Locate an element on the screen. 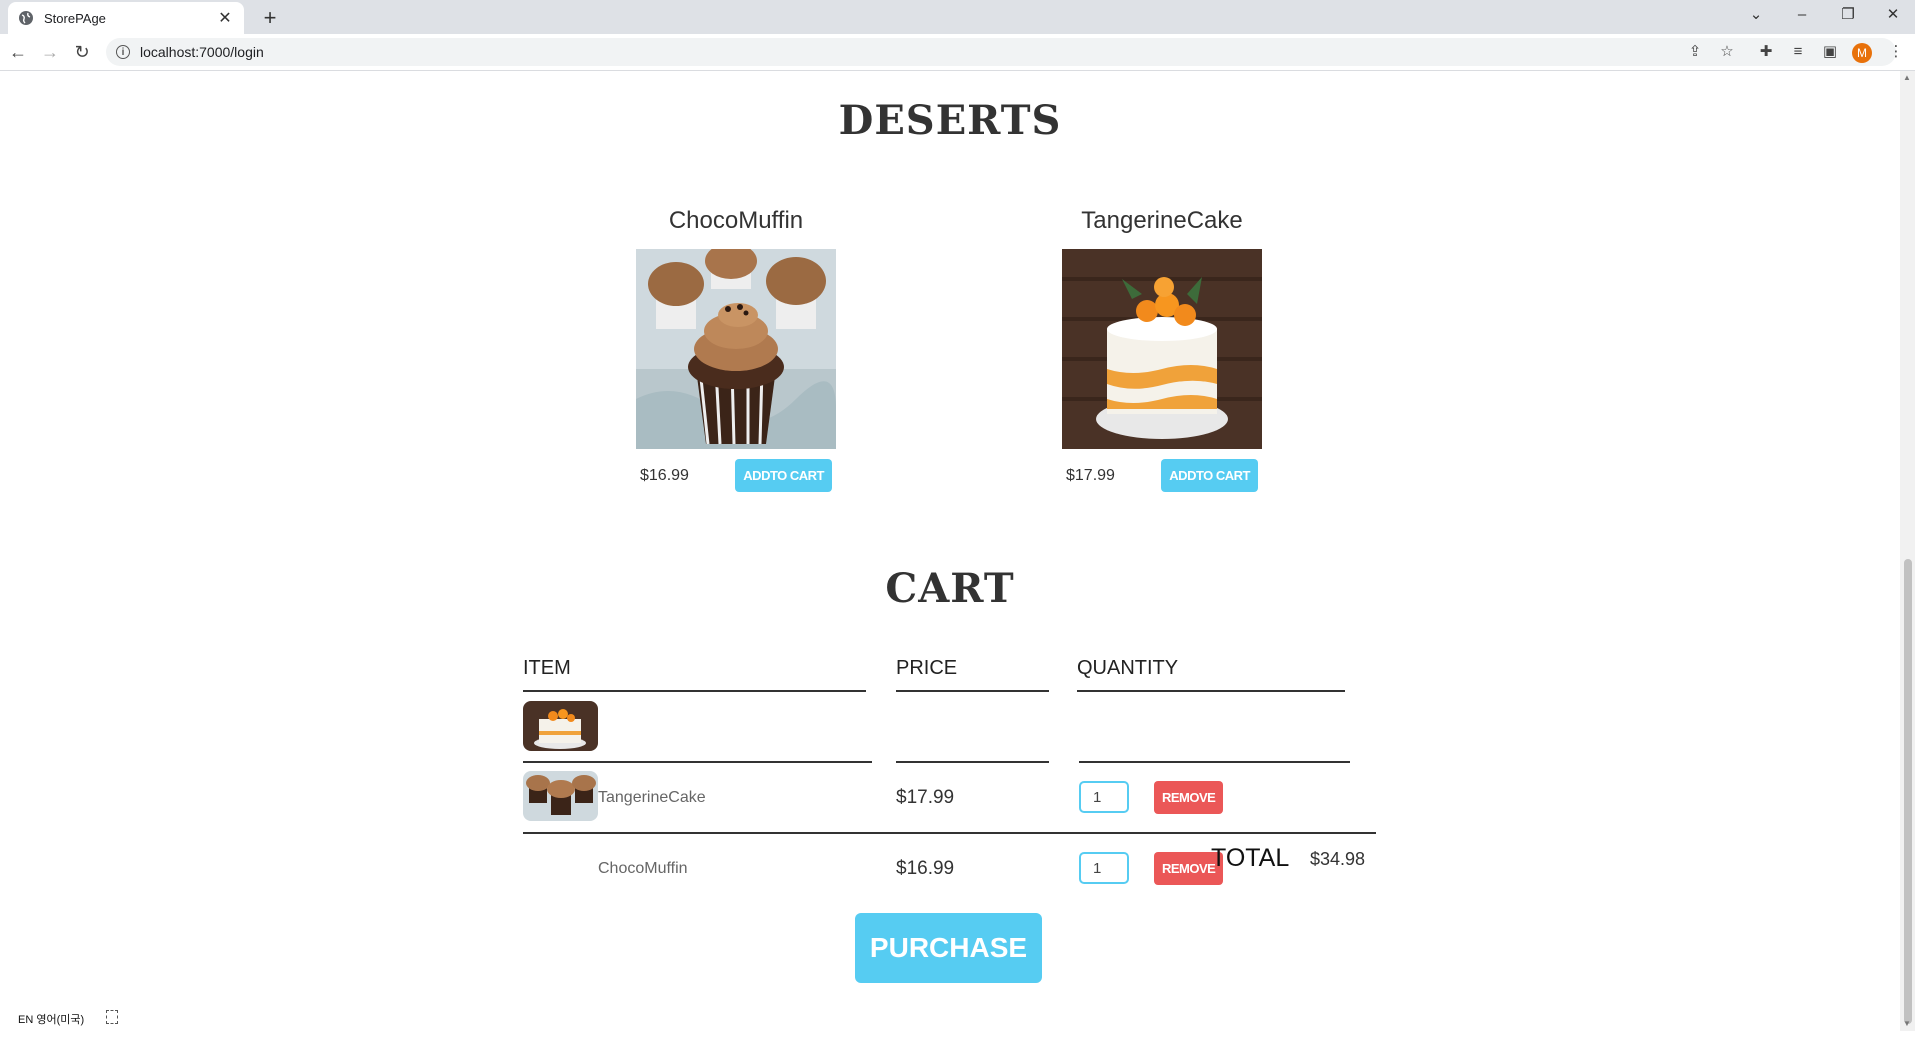  scrollbar-thumb is located at coordinates (1908, 791).